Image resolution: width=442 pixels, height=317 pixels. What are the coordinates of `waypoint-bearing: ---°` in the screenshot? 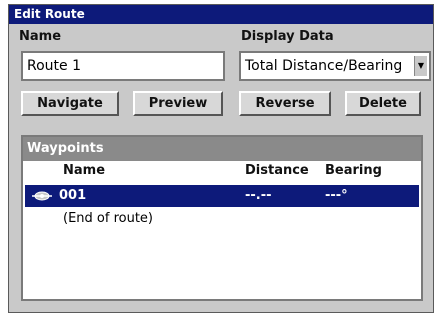 It's located at (336, 195).